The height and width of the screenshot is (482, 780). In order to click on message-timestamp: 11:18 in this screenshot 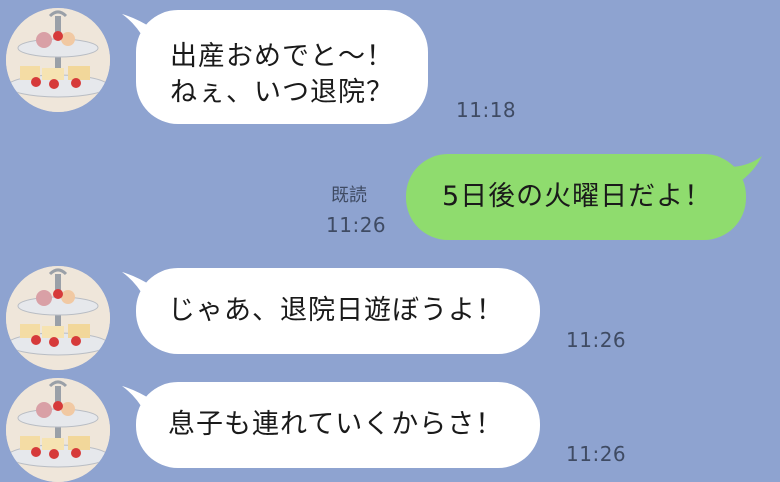, I will do `click(486, 110)`.